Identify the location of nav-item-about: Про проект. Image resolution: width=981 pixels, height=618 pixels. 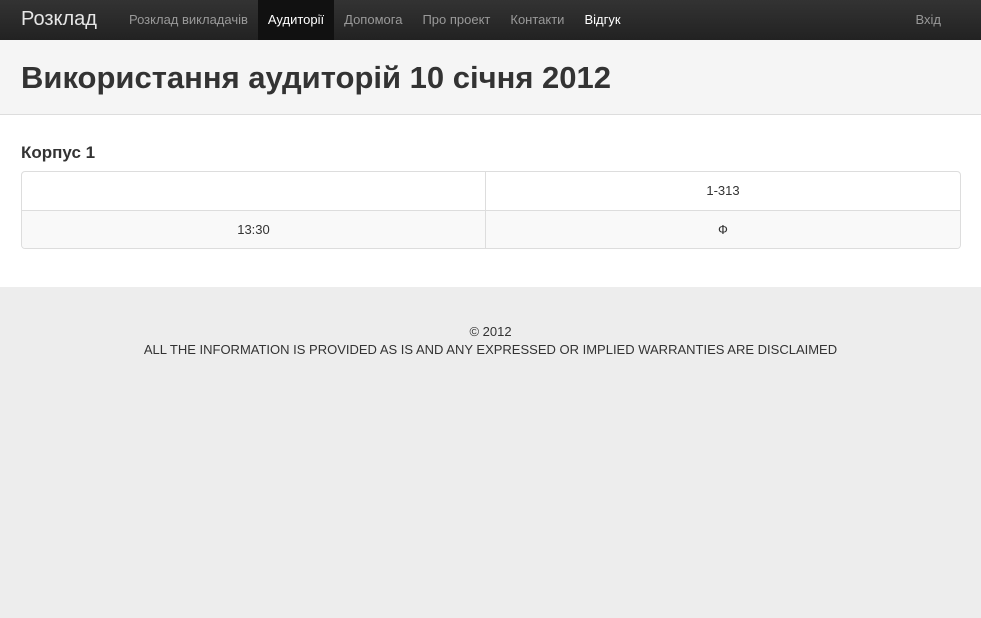
(456, 20).